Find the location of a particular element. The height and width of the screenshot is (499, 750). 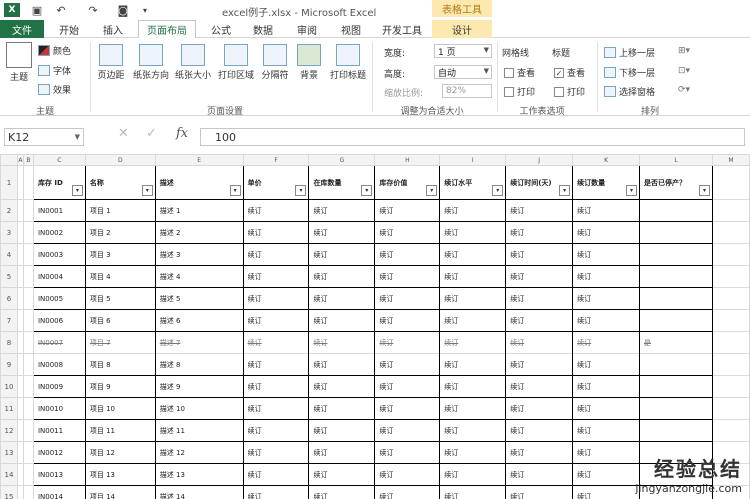

column-header-k: K is located at coordinates (606, 160).